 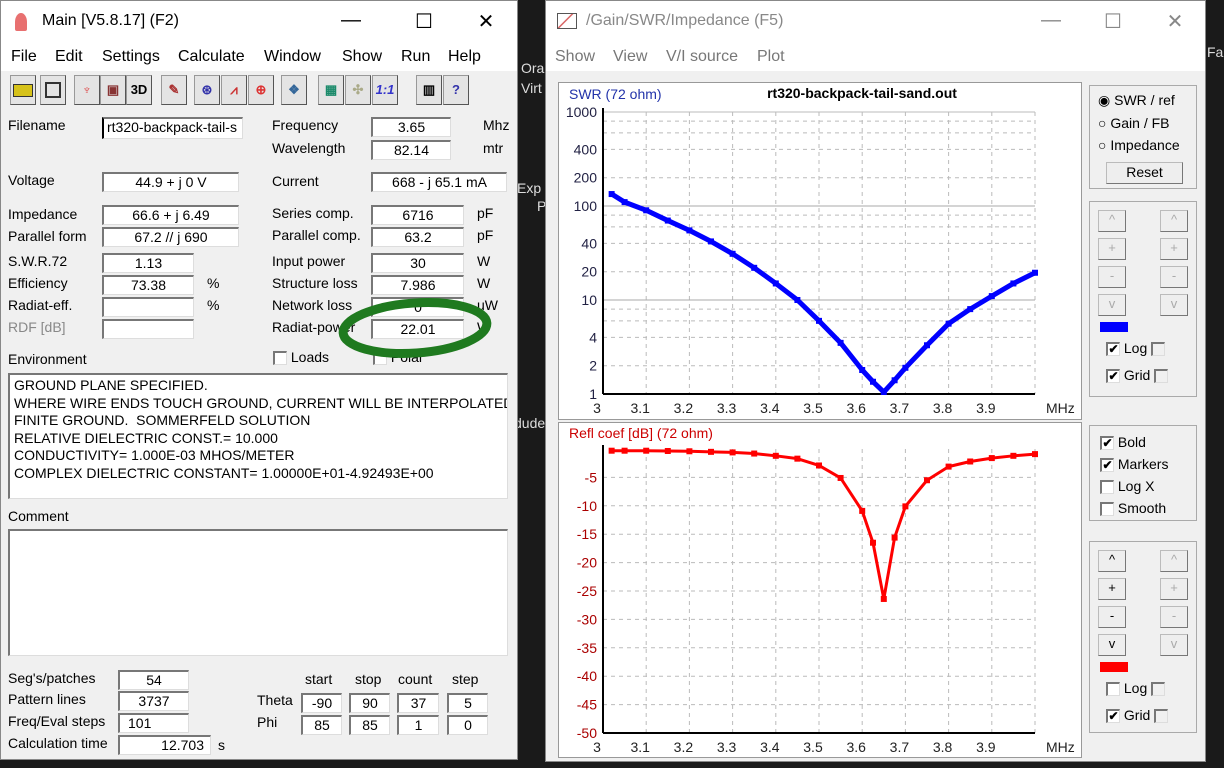 I want to click on y-tick-label: 100, so click(x=586, y=206).